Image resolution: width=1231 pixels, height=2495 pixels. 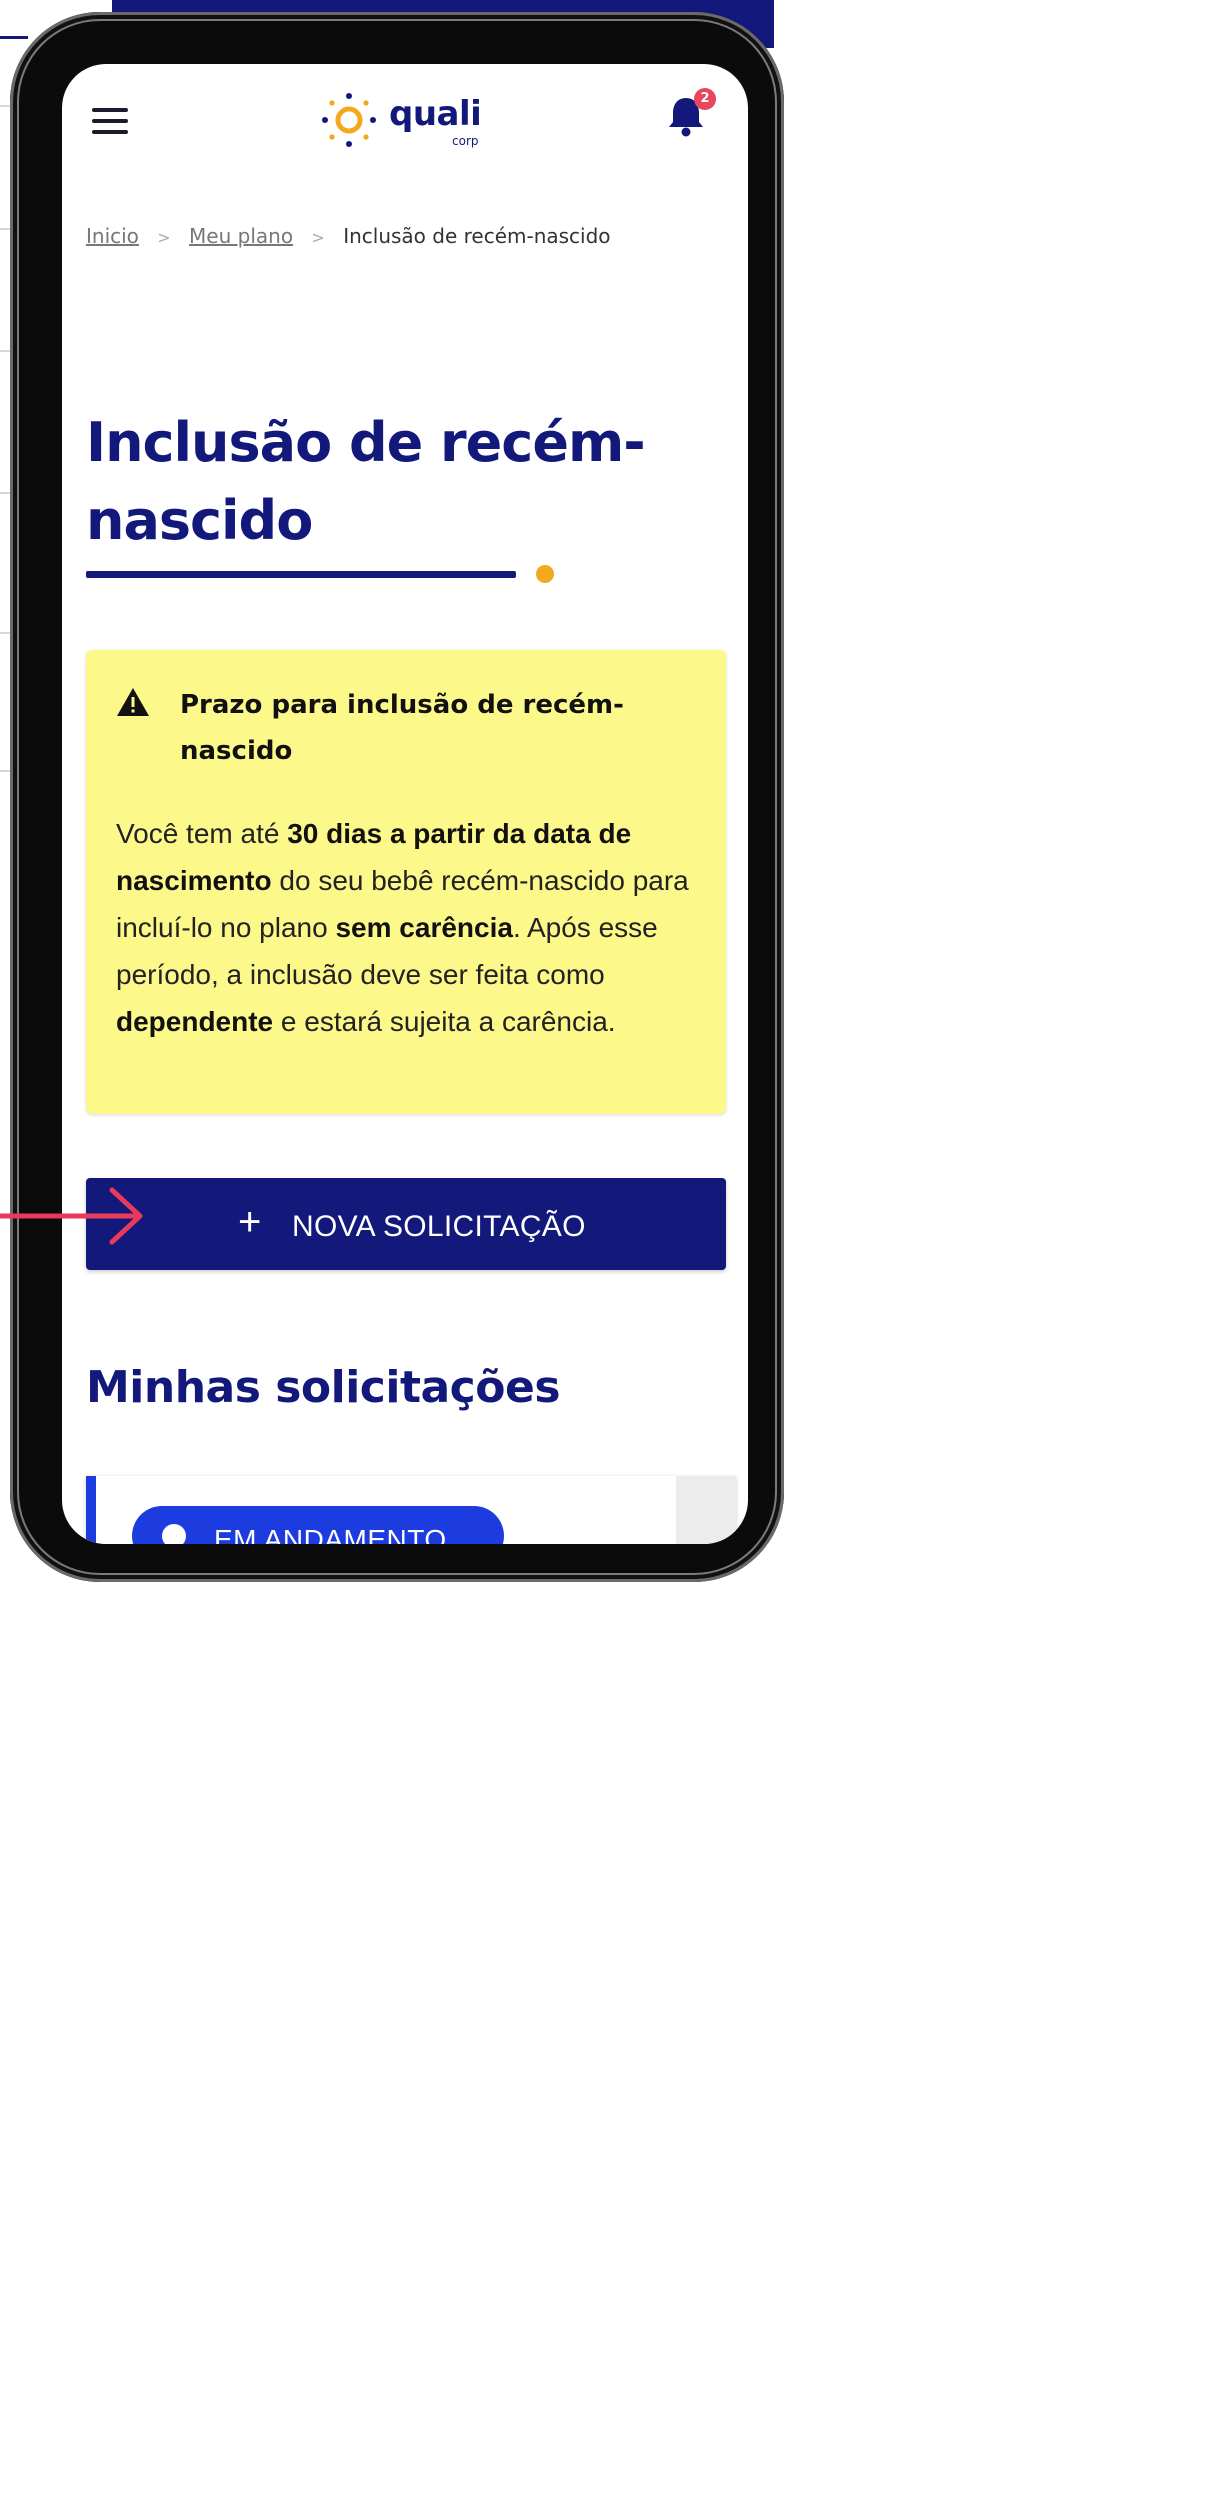 What do you see at coordinates (444, 1021) in the screenshot?
I see `alert-text: e estará sujeita a carência.` at bounding box center [444, 1021].